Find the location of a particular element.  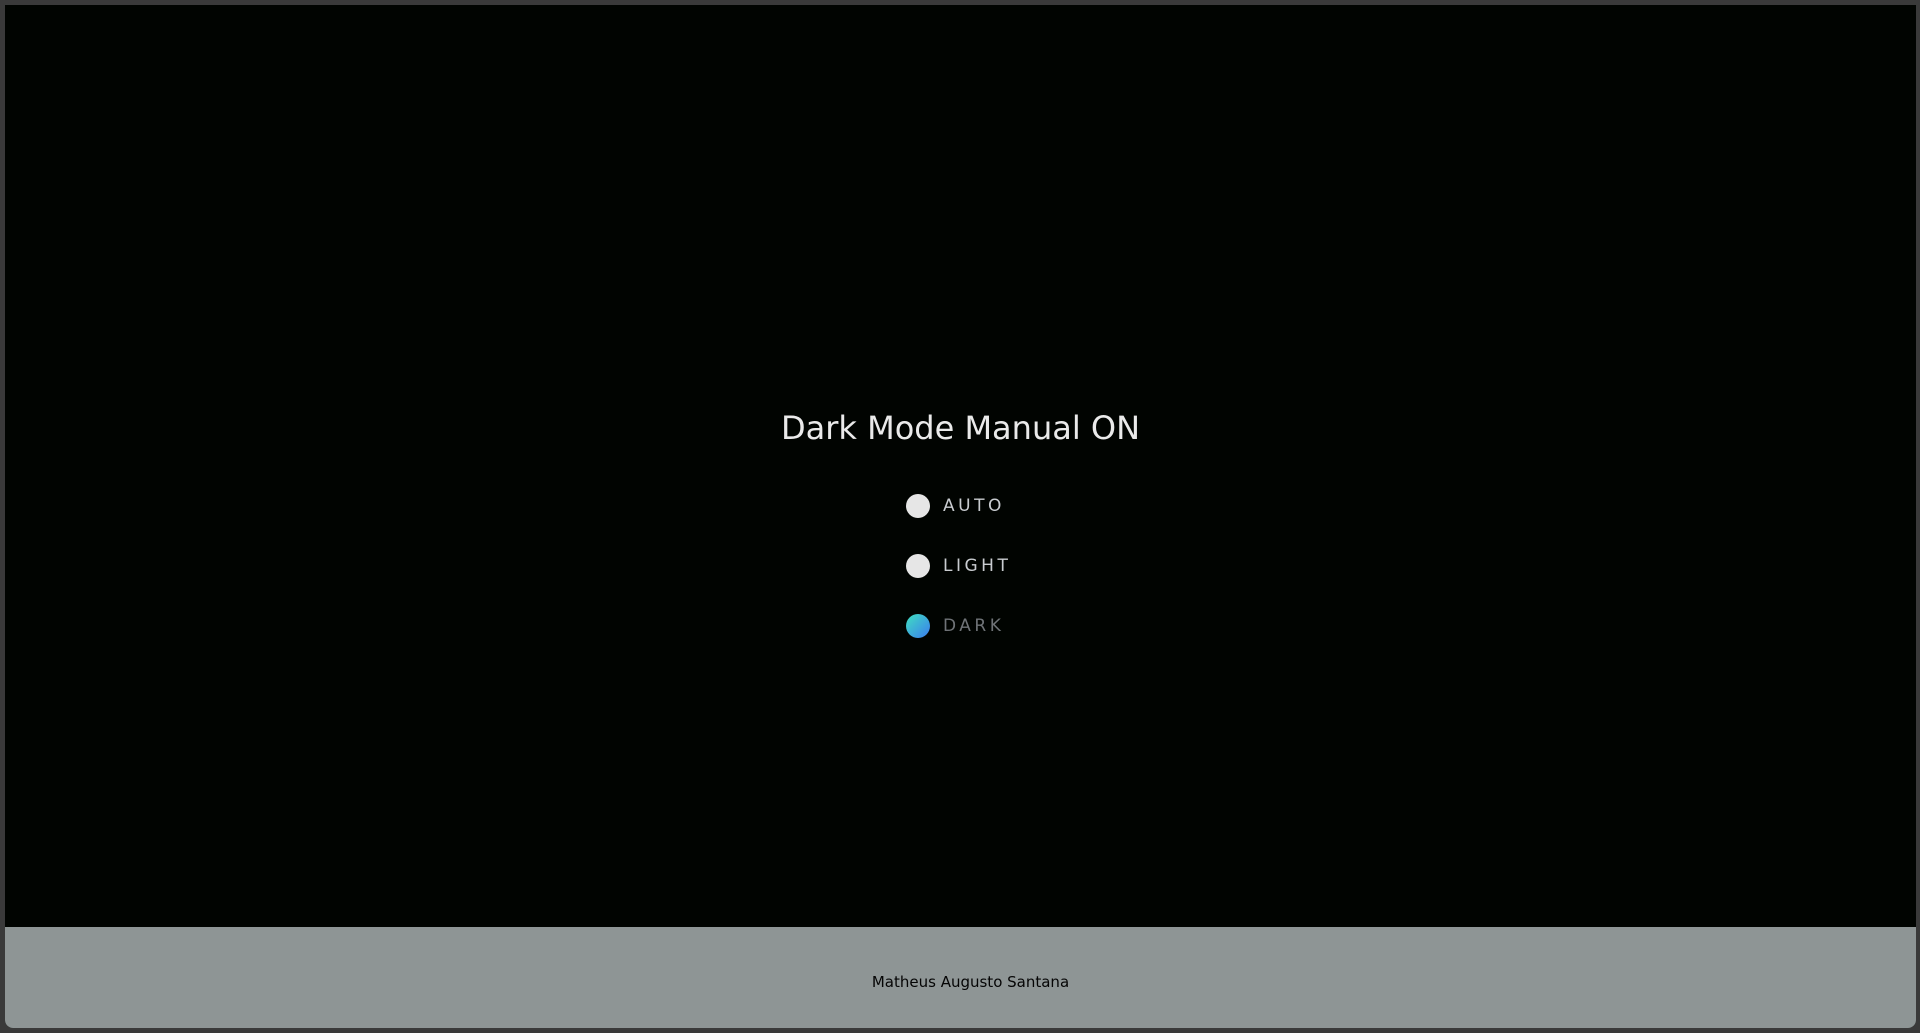

radio-selected-icon is located at coordinates (918, 626).